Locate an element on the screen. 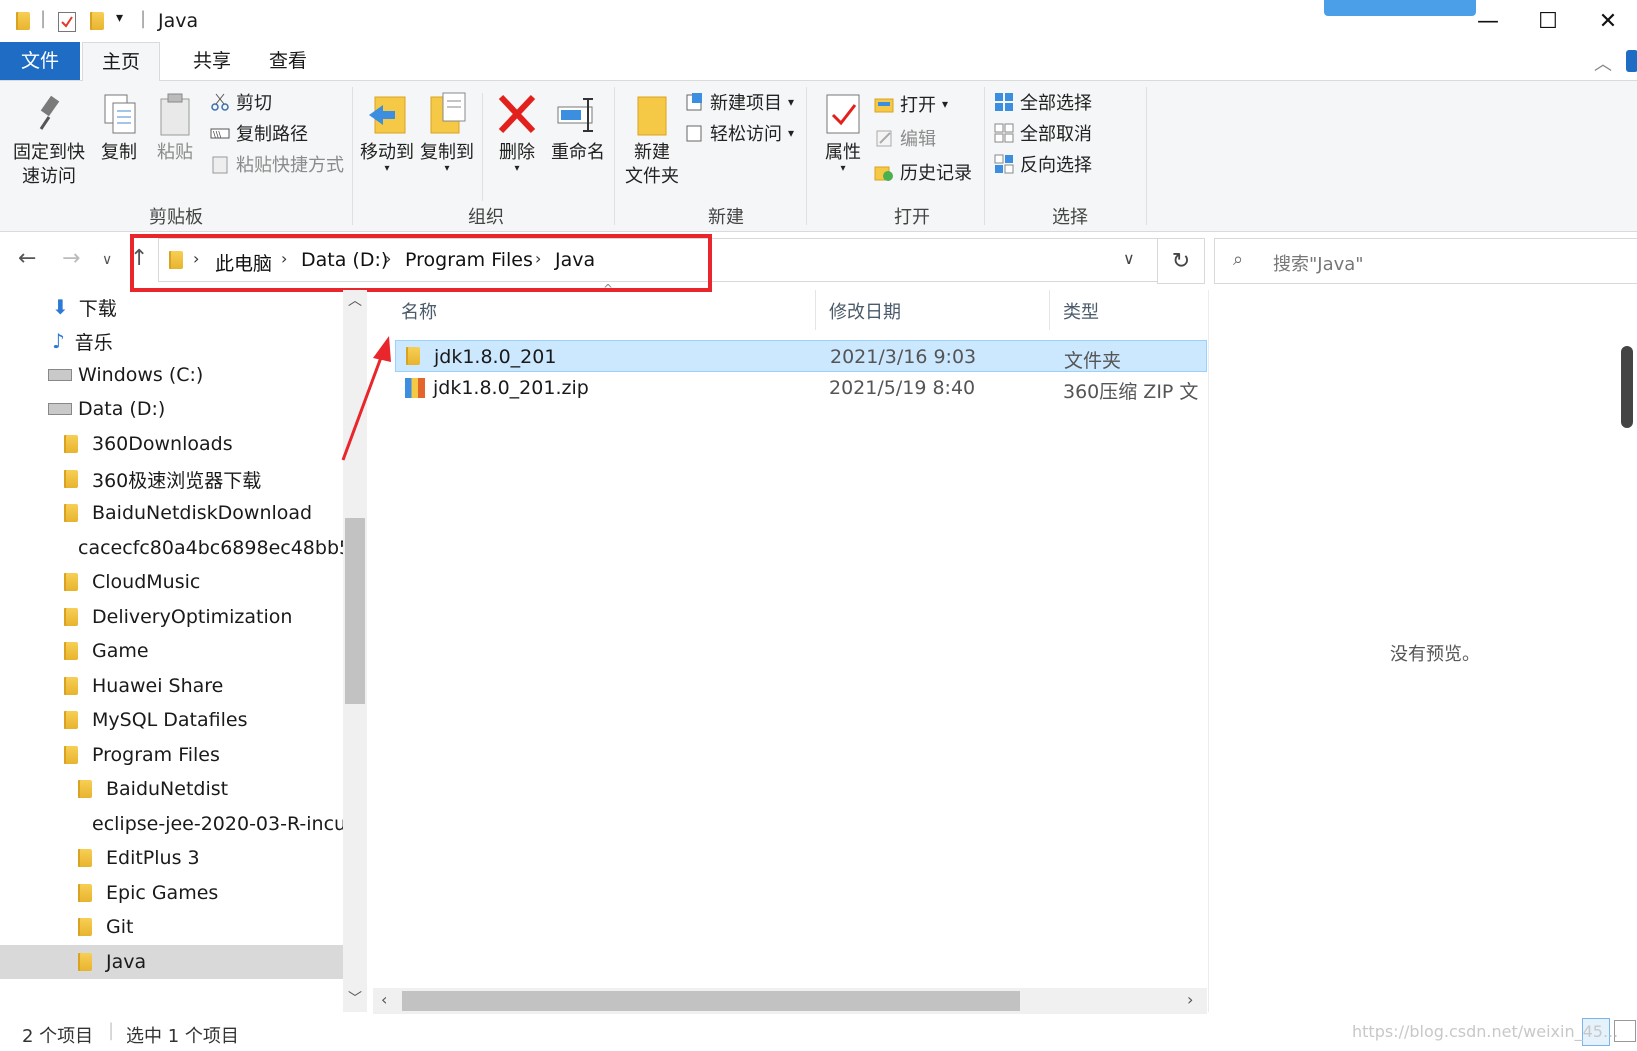 The height and width of the screenshot is (1051, 1637). new-item-button: 新建项目 ▾ is located at coordinates (739, 102).